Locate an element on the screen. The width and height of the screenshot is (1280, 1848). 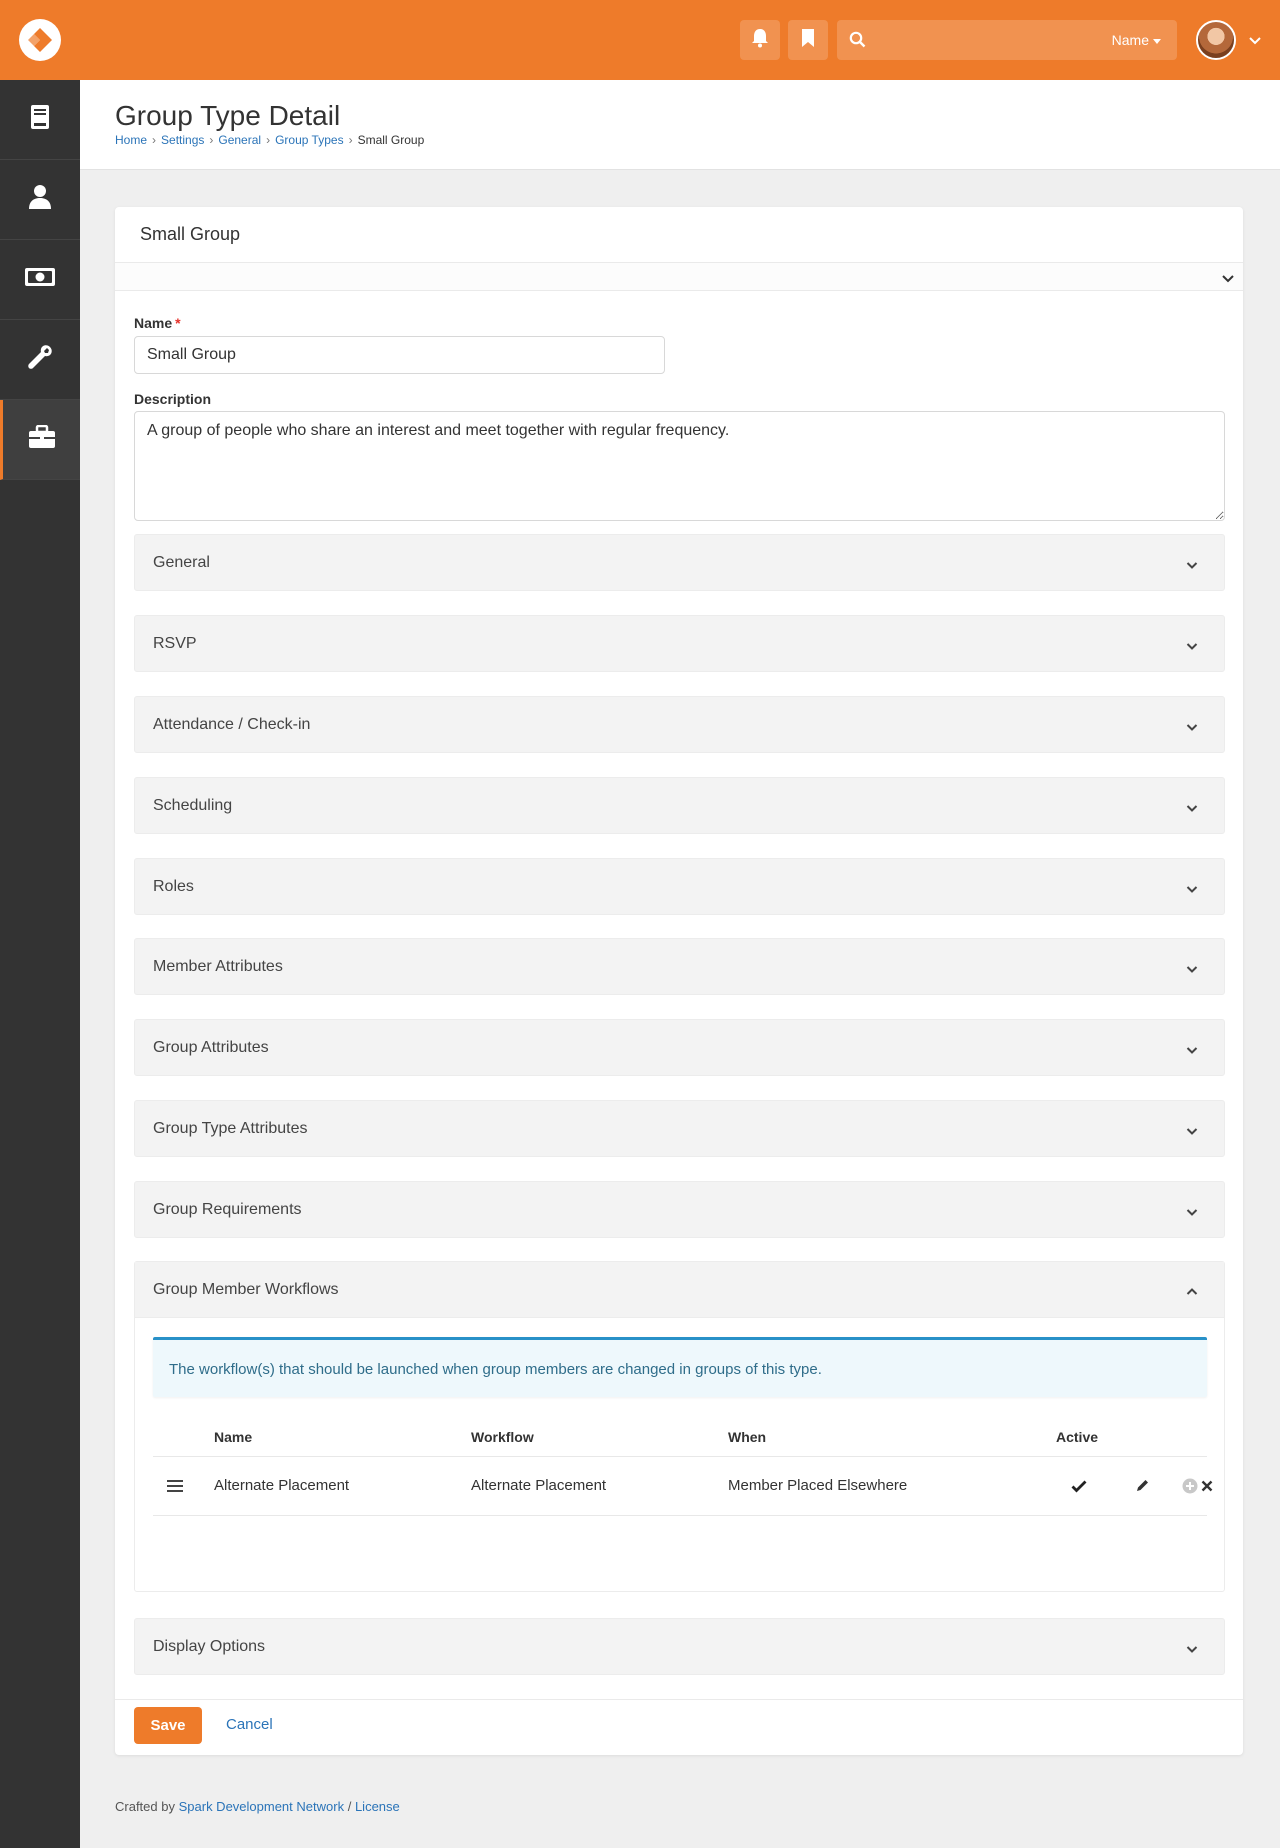
footer-license-link: License is located at coordinates (377, 1806).